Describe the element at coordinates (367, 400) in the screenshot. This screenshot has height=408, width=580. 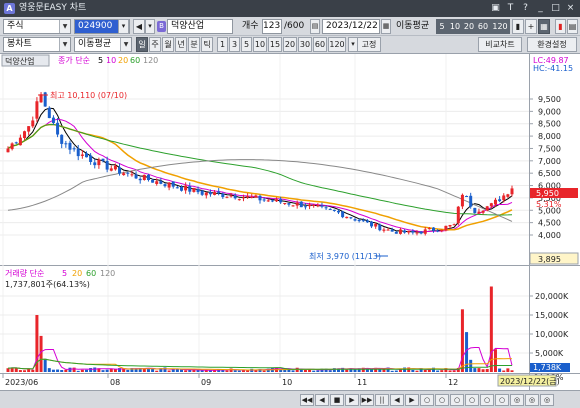
I see `nav-button-4: ▶▶` at that location.